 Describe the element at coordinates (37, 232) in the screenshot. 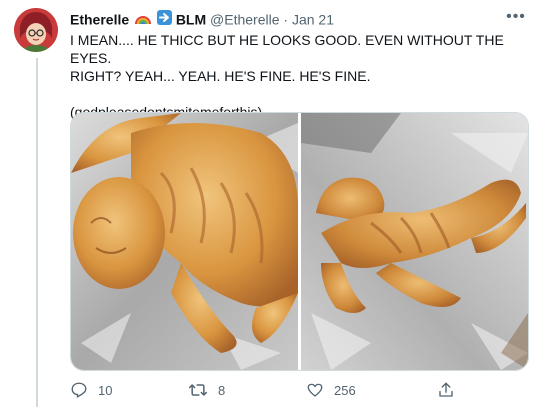

I see `thread-line` at that location.